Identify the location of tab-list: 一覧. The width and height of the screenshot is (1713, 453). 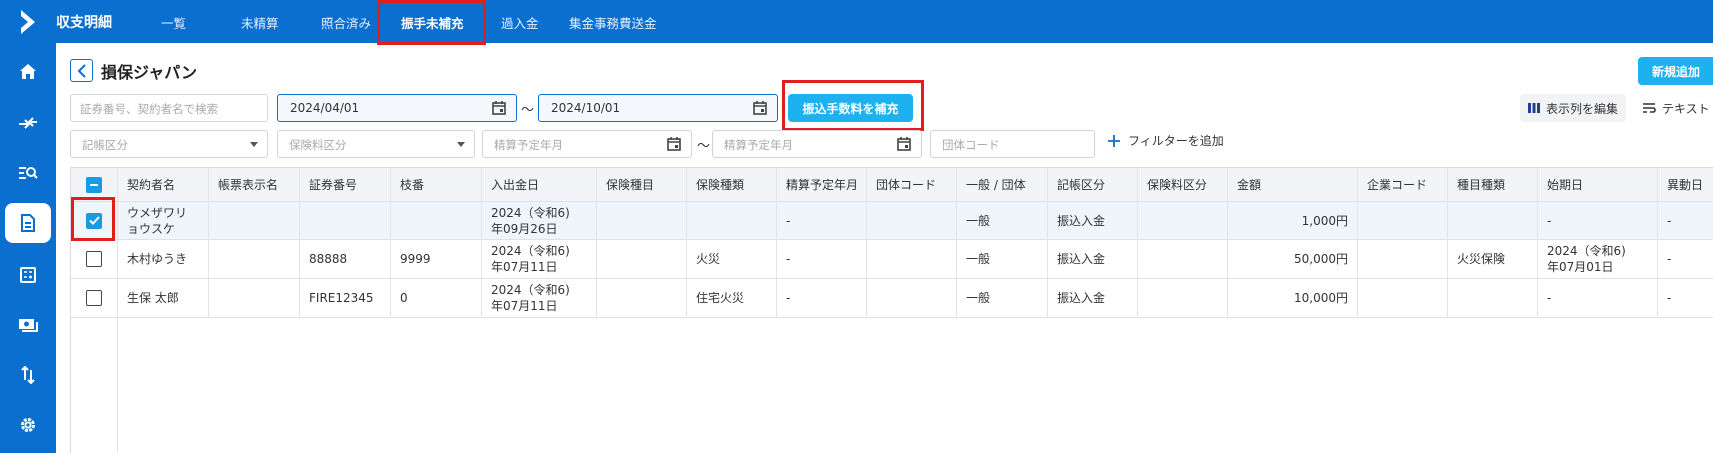
(173, 22).